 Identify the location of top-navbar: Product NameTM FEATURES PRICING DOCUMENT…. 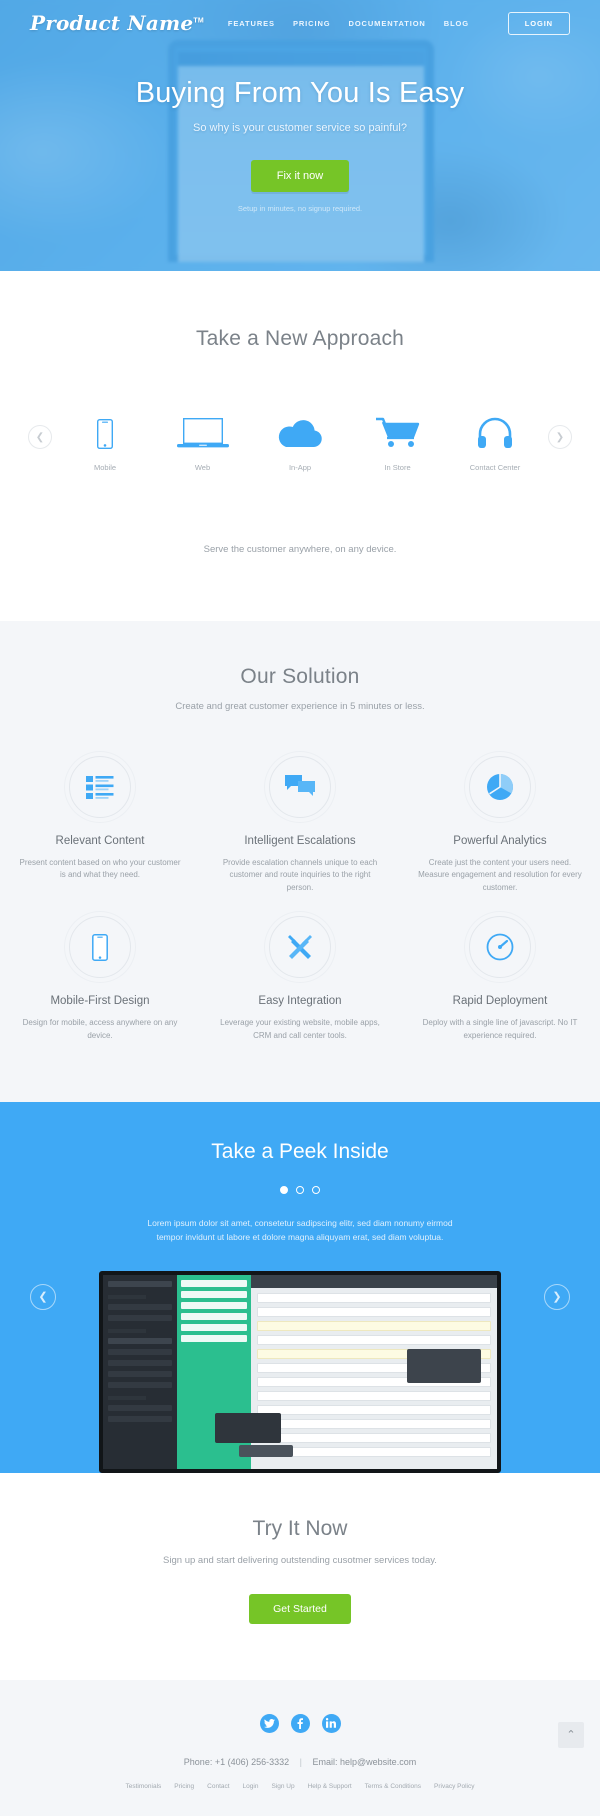
(300, 23).